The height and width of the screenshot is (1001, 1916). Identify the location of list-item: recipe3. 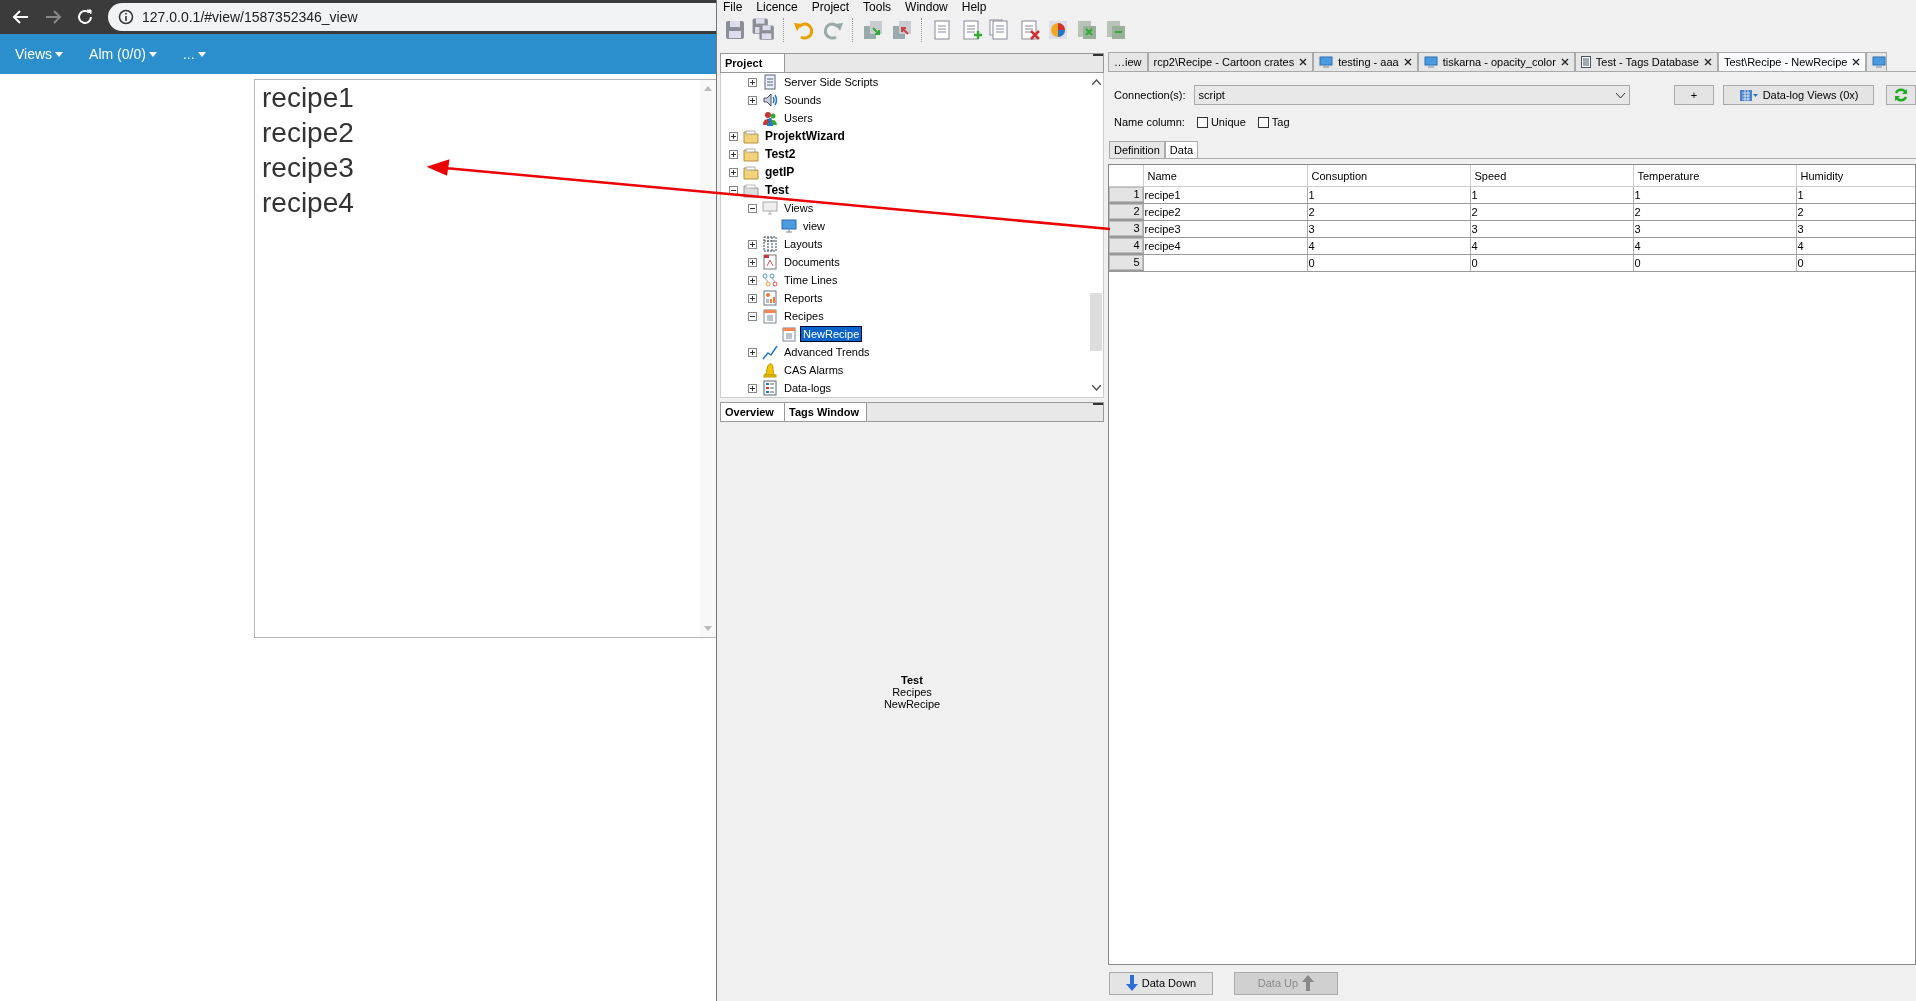
(308, 167).